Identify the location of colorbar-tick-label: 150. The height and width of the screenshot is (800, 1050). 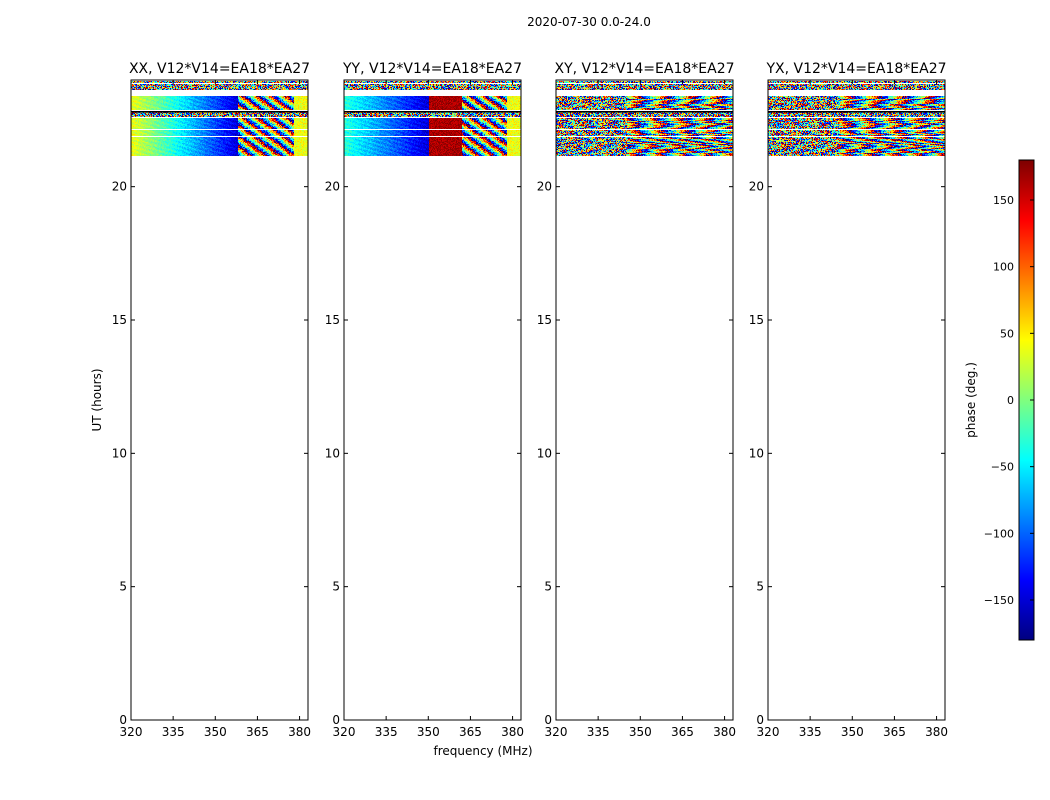
(1003, 200).